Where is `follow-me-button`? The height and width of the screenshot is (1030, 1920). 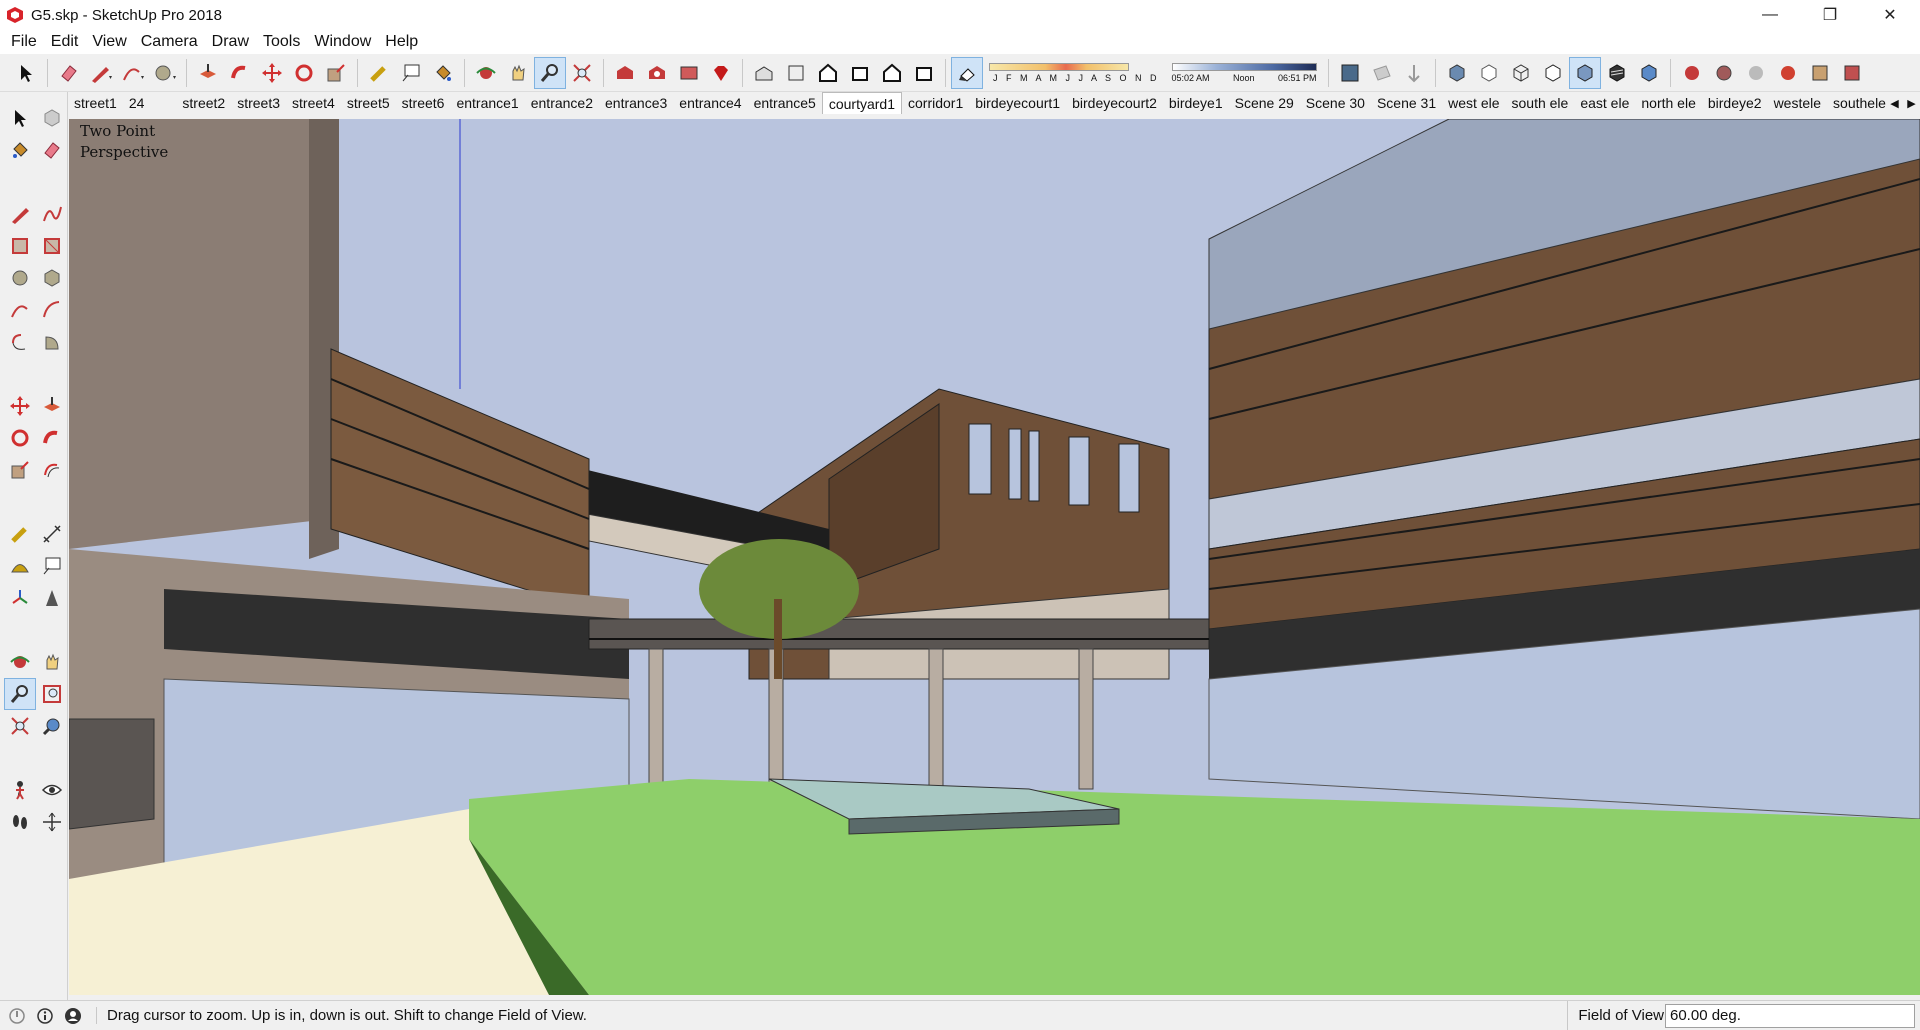 follow-me-button is located at coordinates (240, 73).